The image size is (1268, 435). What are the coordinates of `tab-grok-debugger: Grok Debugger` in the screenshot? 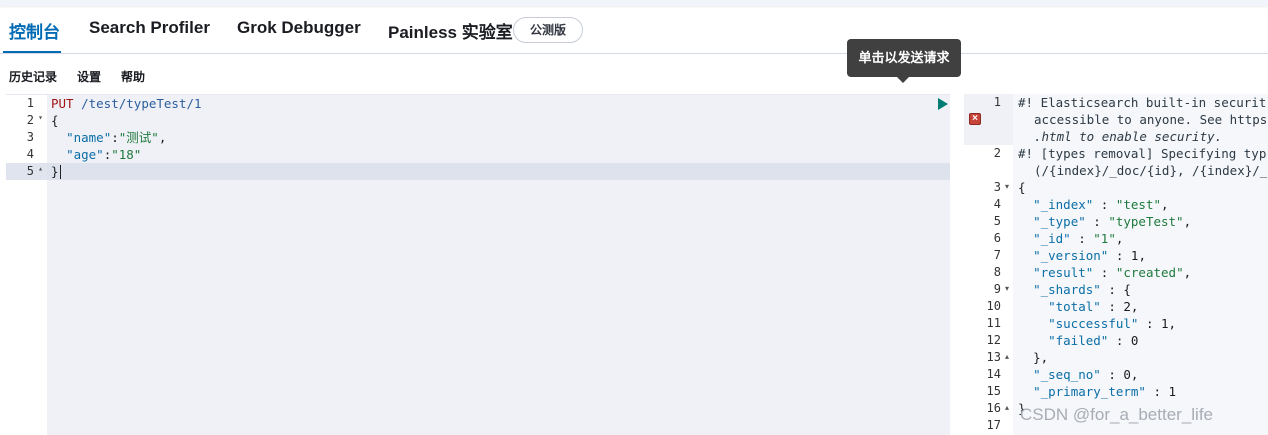 It's located at (299, 28).